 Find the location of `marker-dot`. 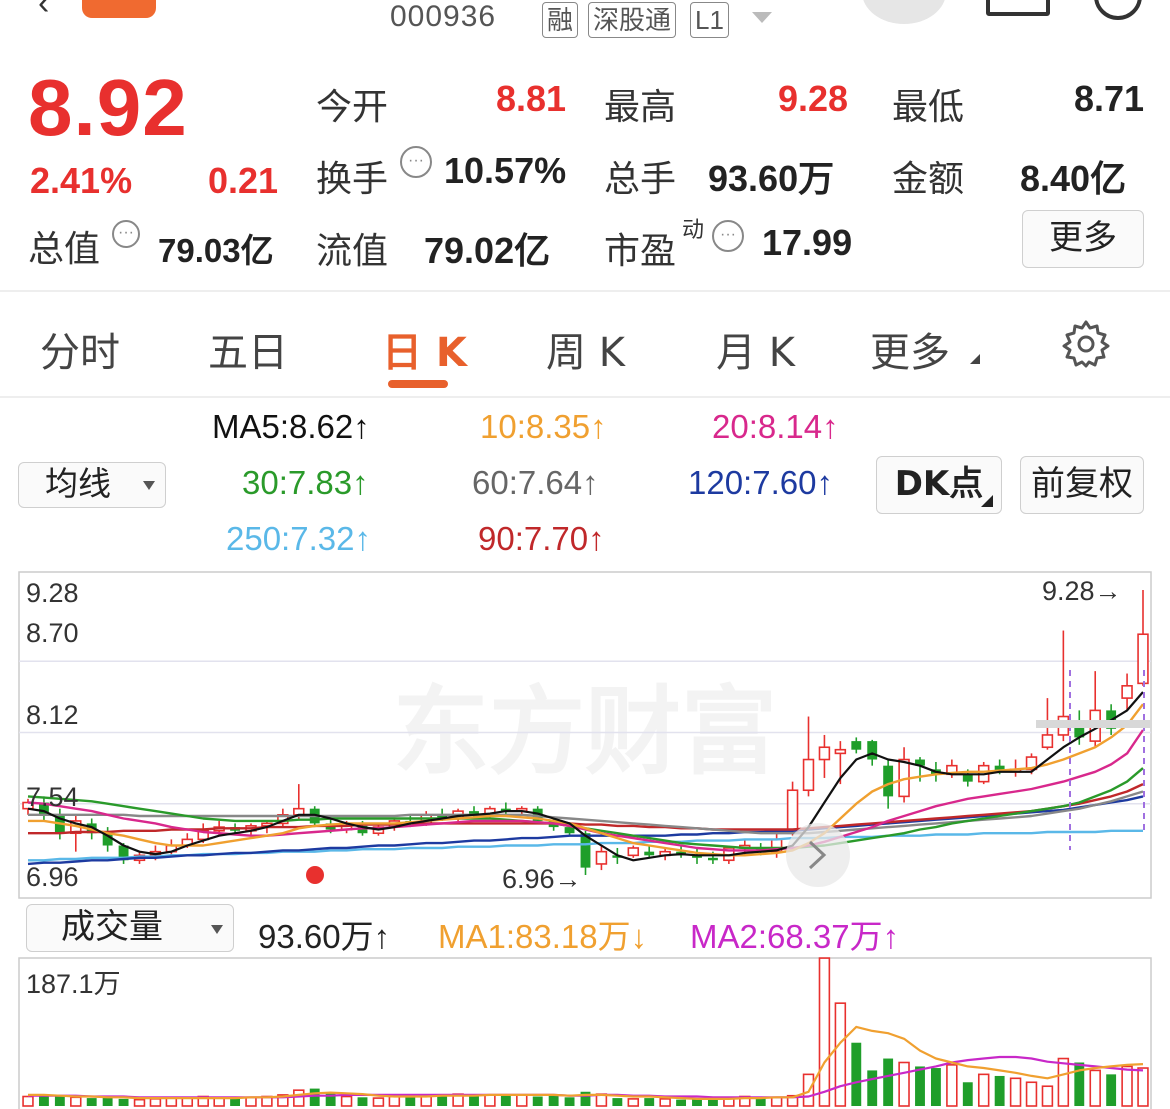

marker-dot is located at coordinates (315, 875).